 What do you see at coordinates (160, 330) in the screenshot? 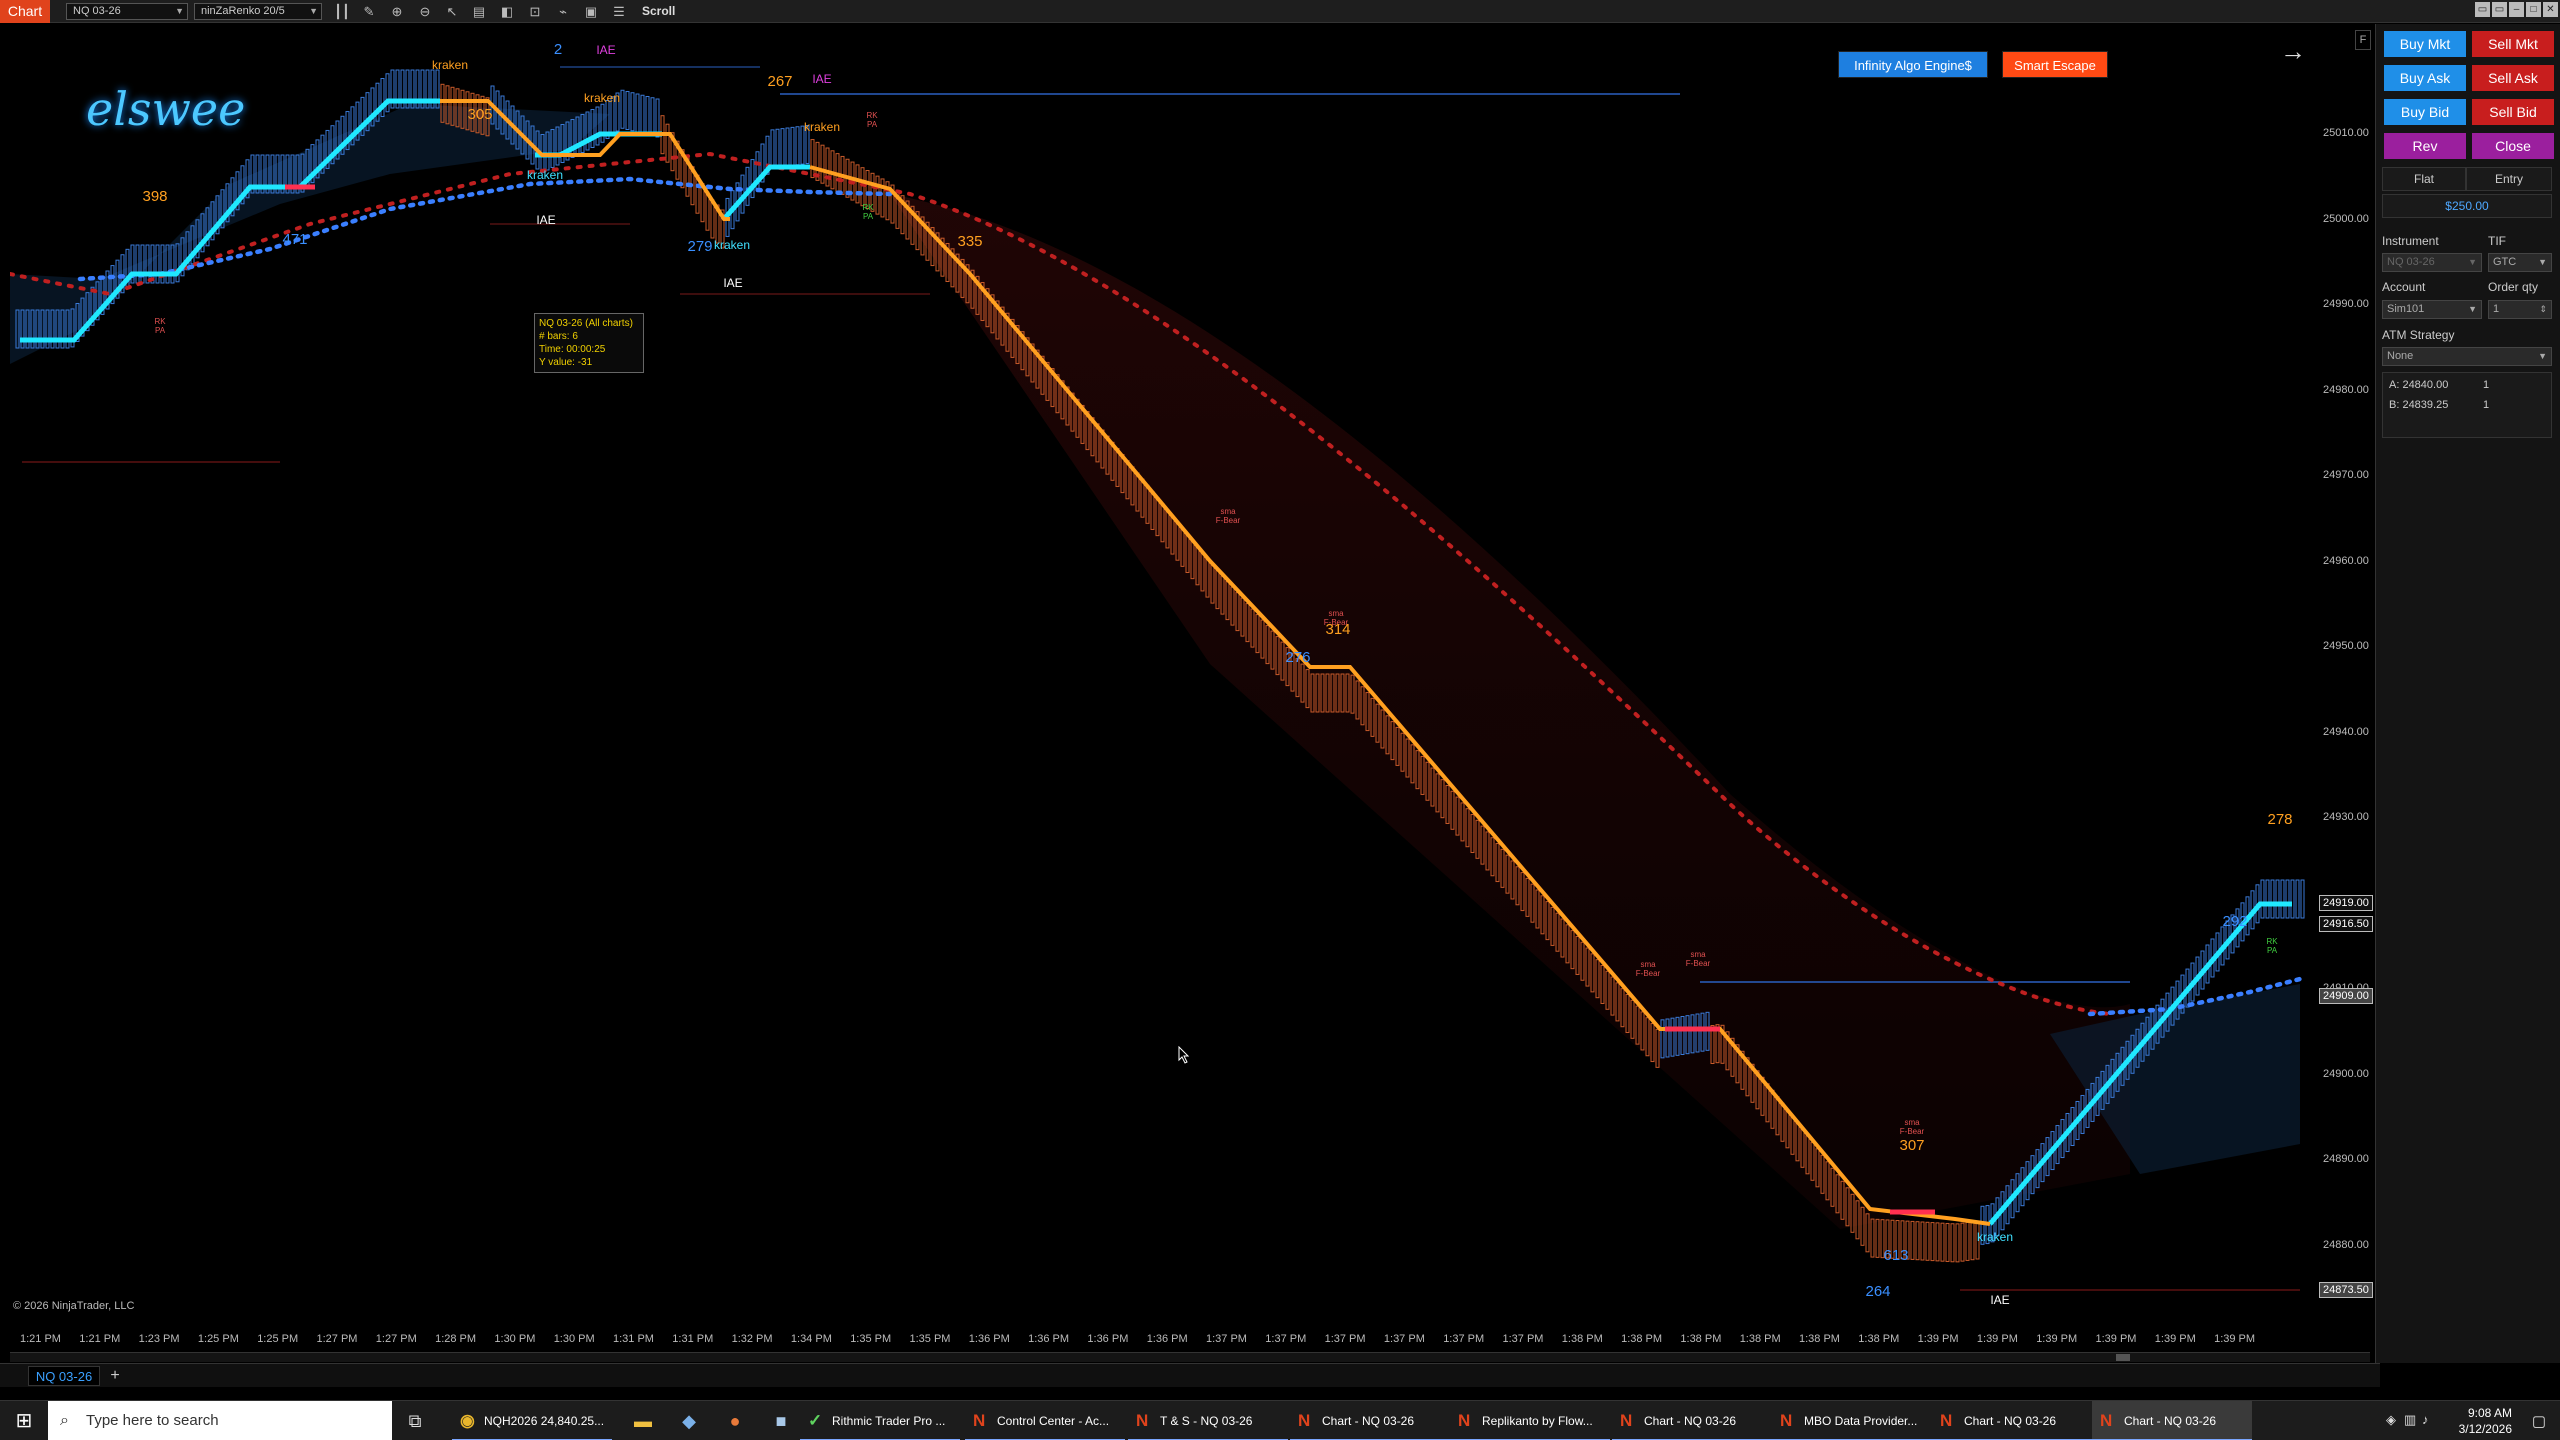
I see `signal-label: PA` at bounding box center [160, 330].